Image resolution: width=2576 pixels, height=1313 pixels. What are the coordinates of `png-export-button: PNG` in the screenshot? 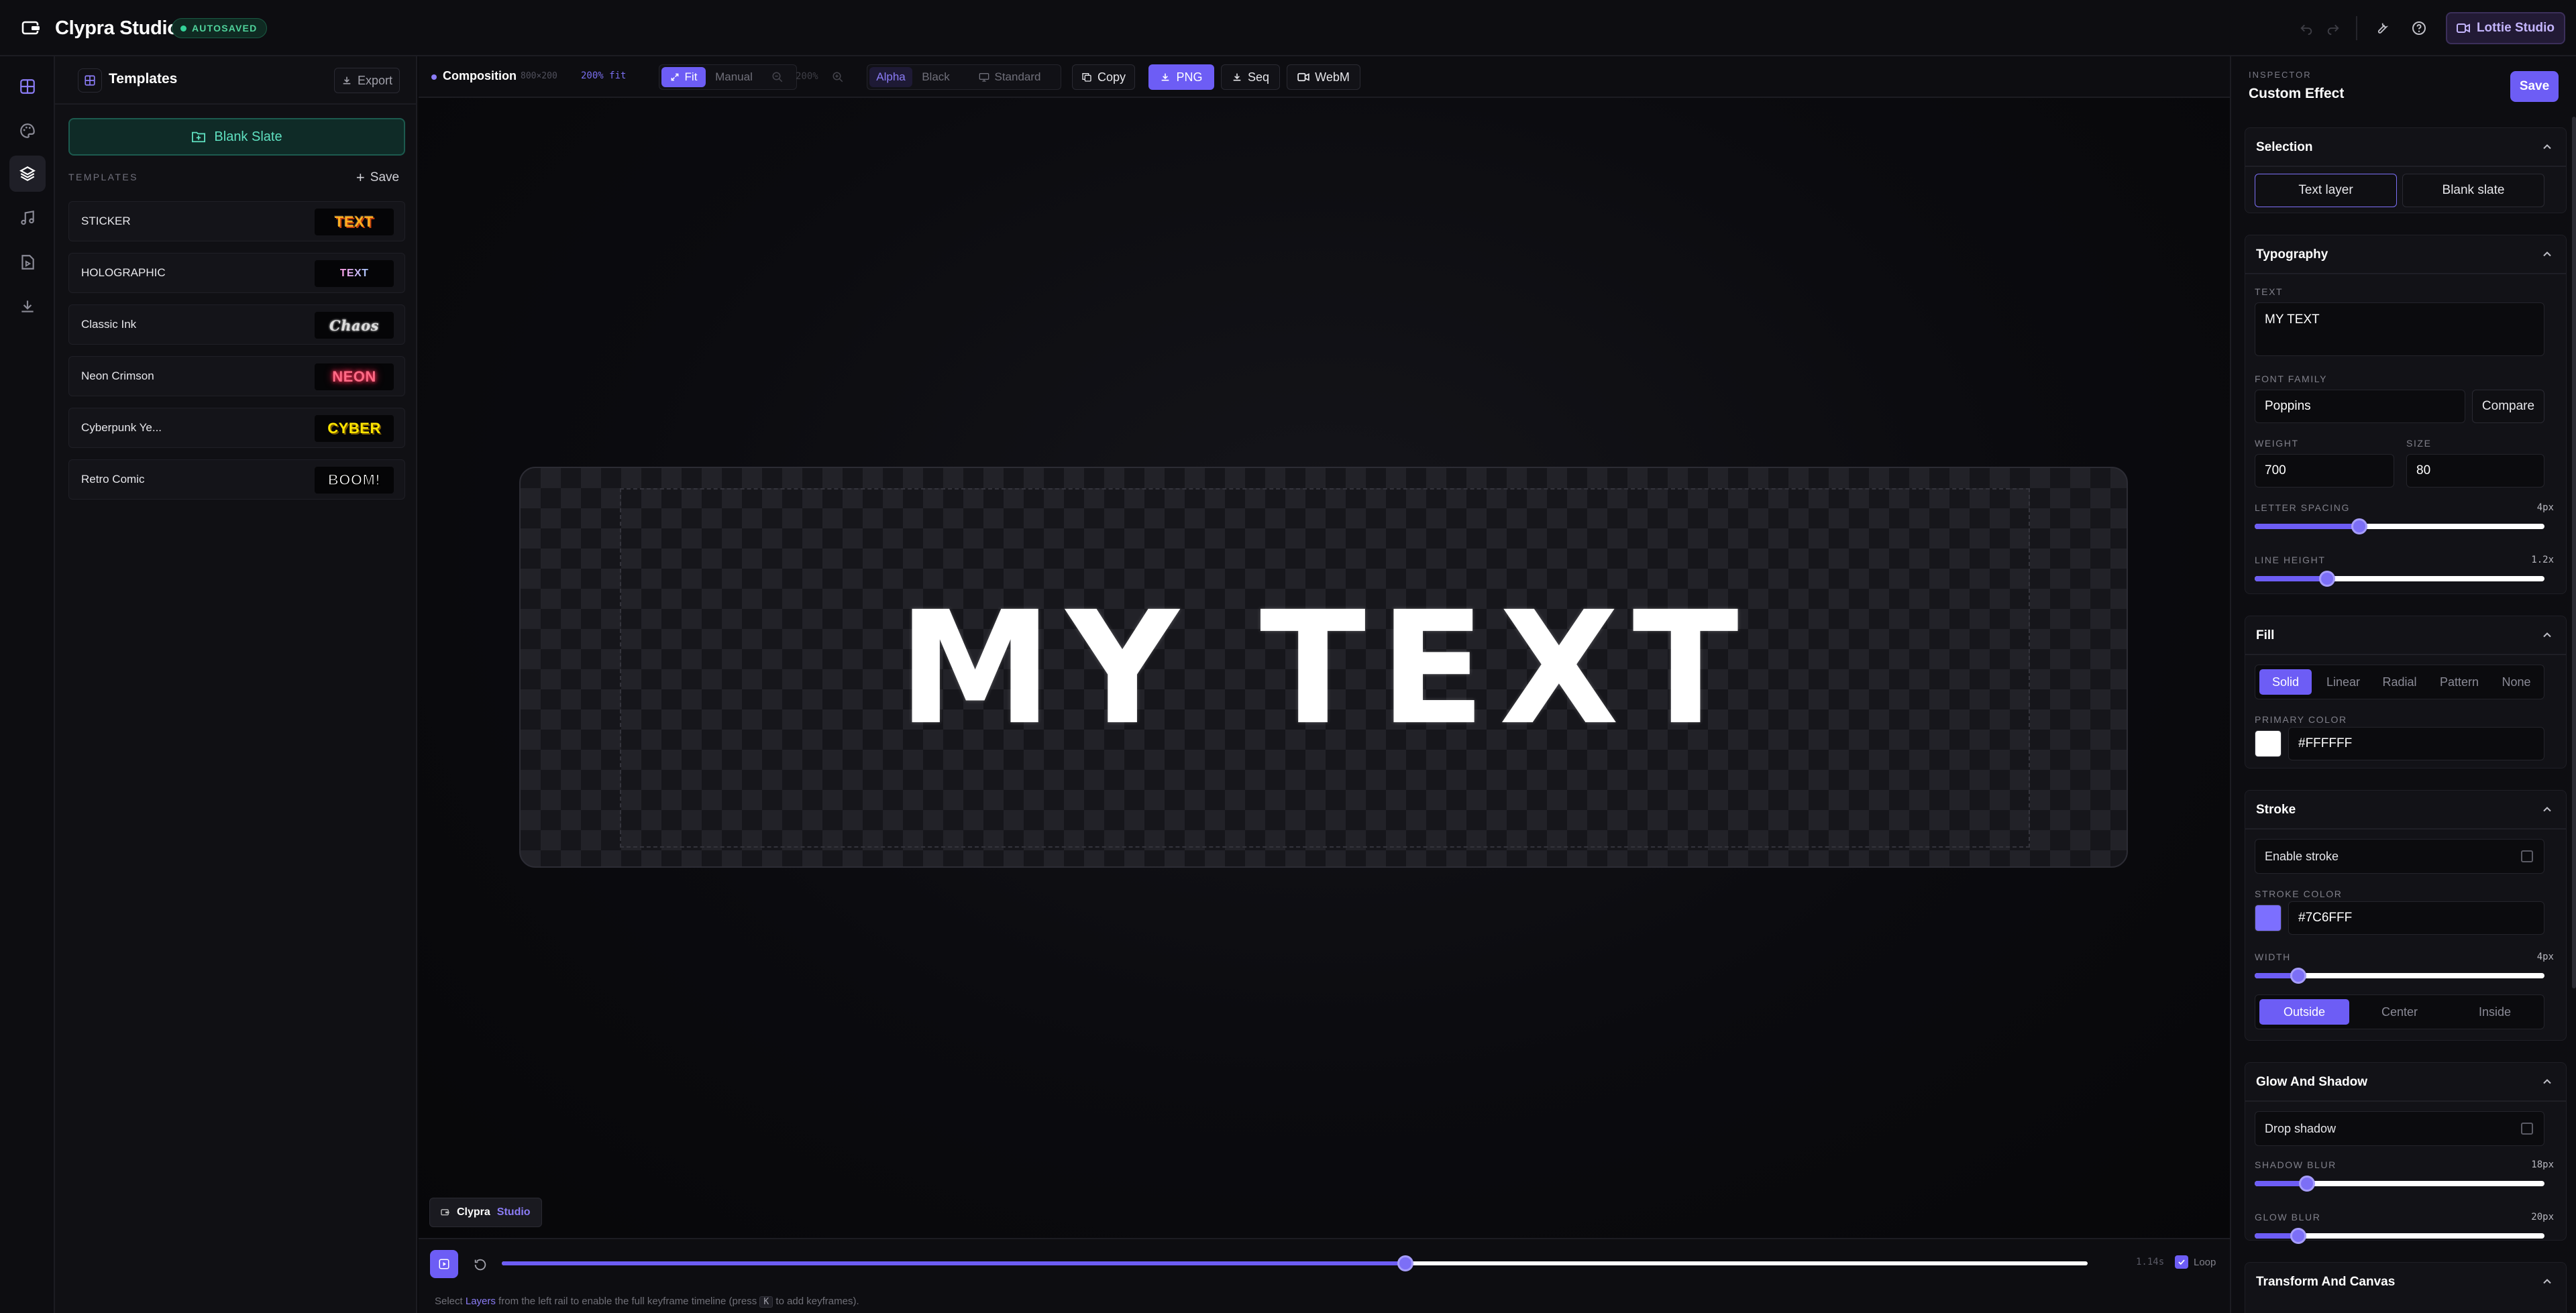 It's located at (1181, 77).